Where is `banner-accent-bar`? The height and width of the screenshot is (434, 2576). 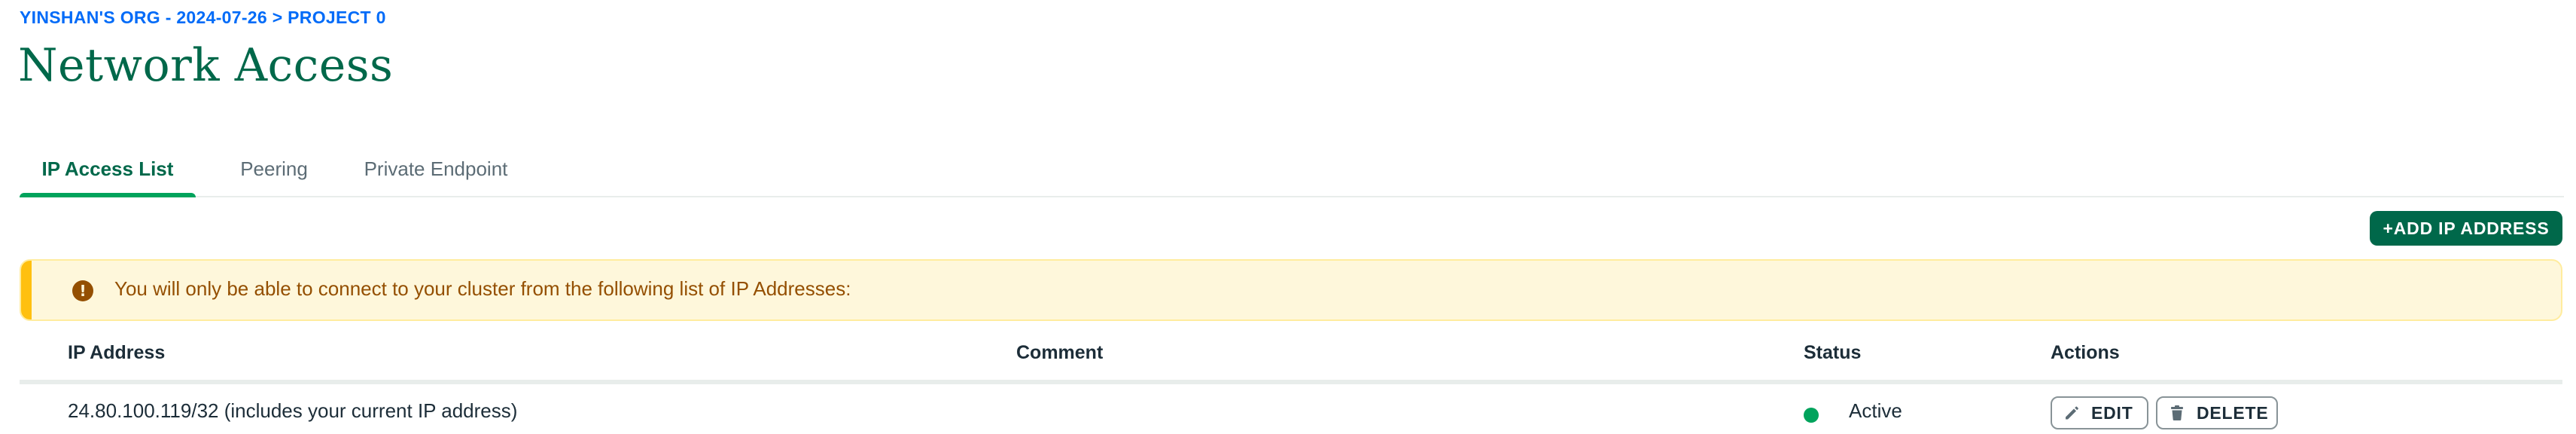 banner-accent-bar is located at coordinates (27, 290).